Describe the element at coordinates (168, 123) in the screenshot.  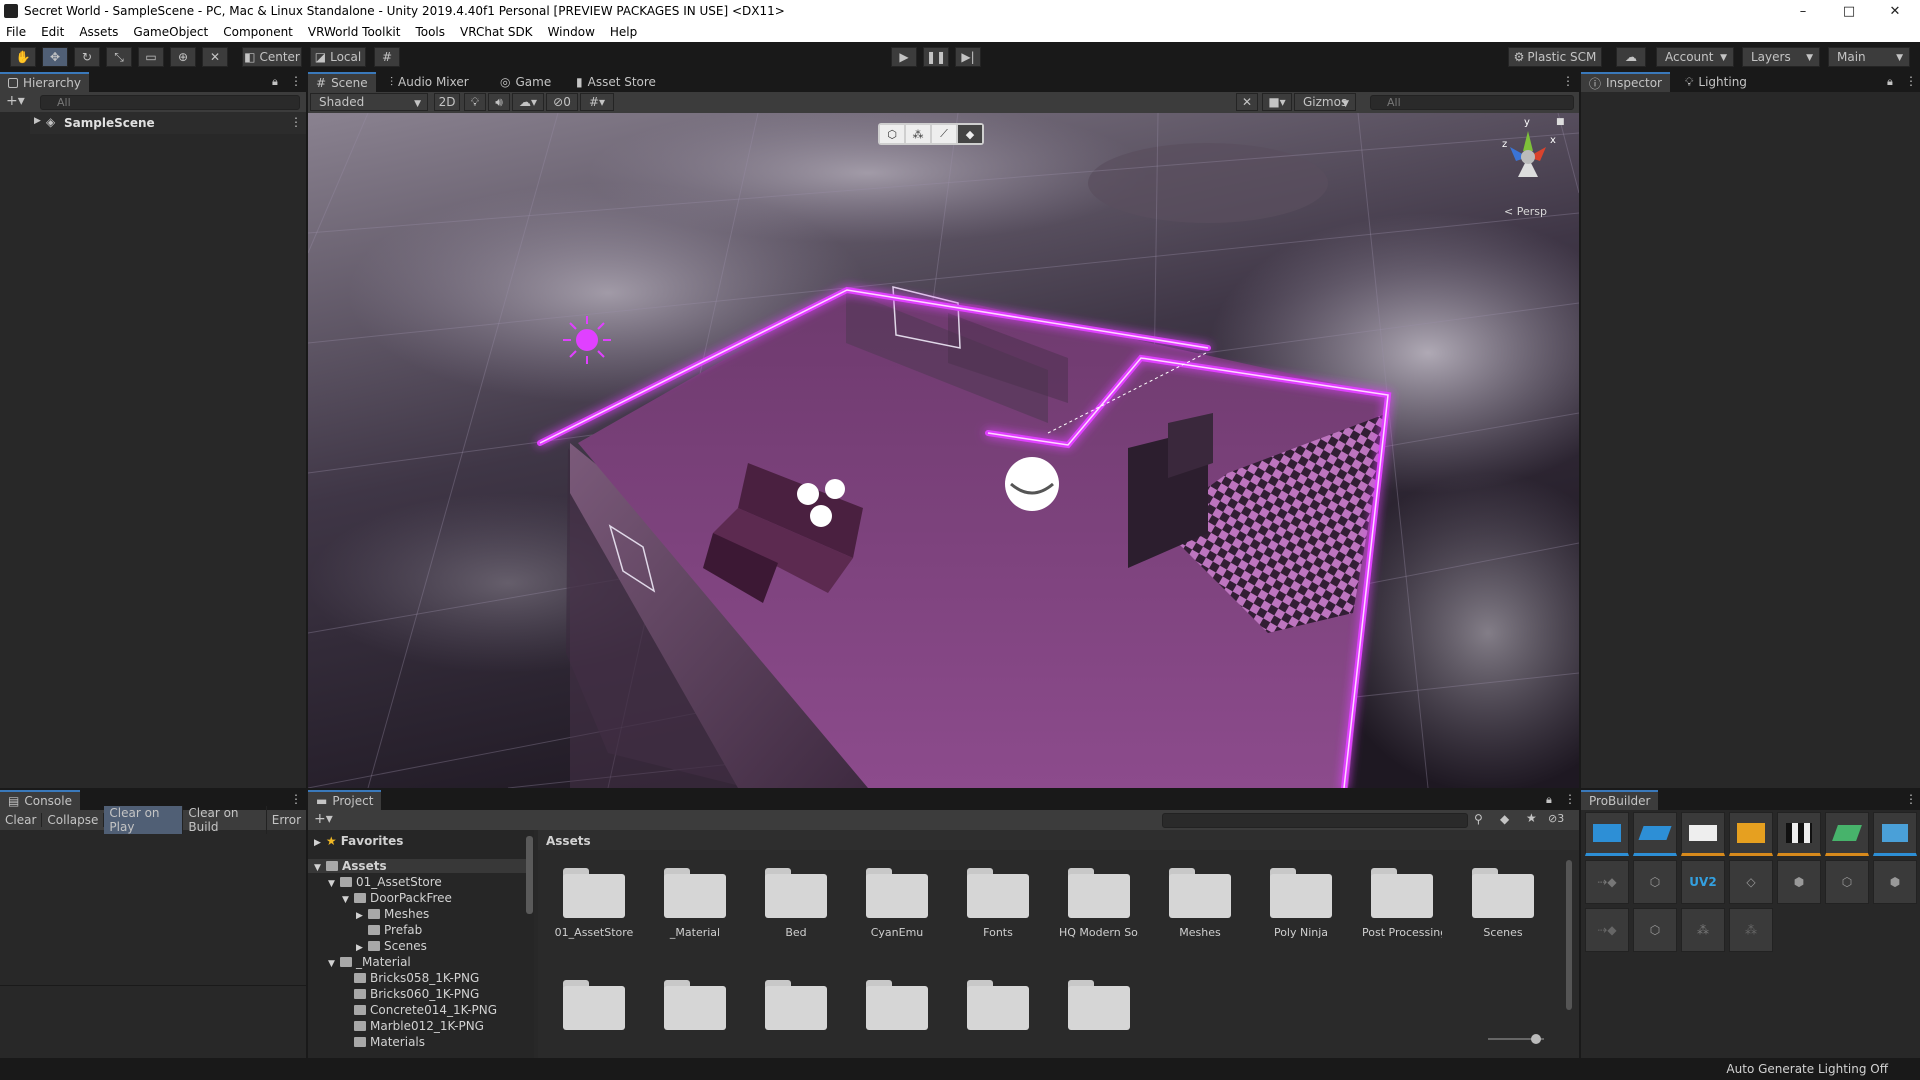
I see `hierarchy-row-scene: ▶ ◈ SampleScene ⋮` at that location.